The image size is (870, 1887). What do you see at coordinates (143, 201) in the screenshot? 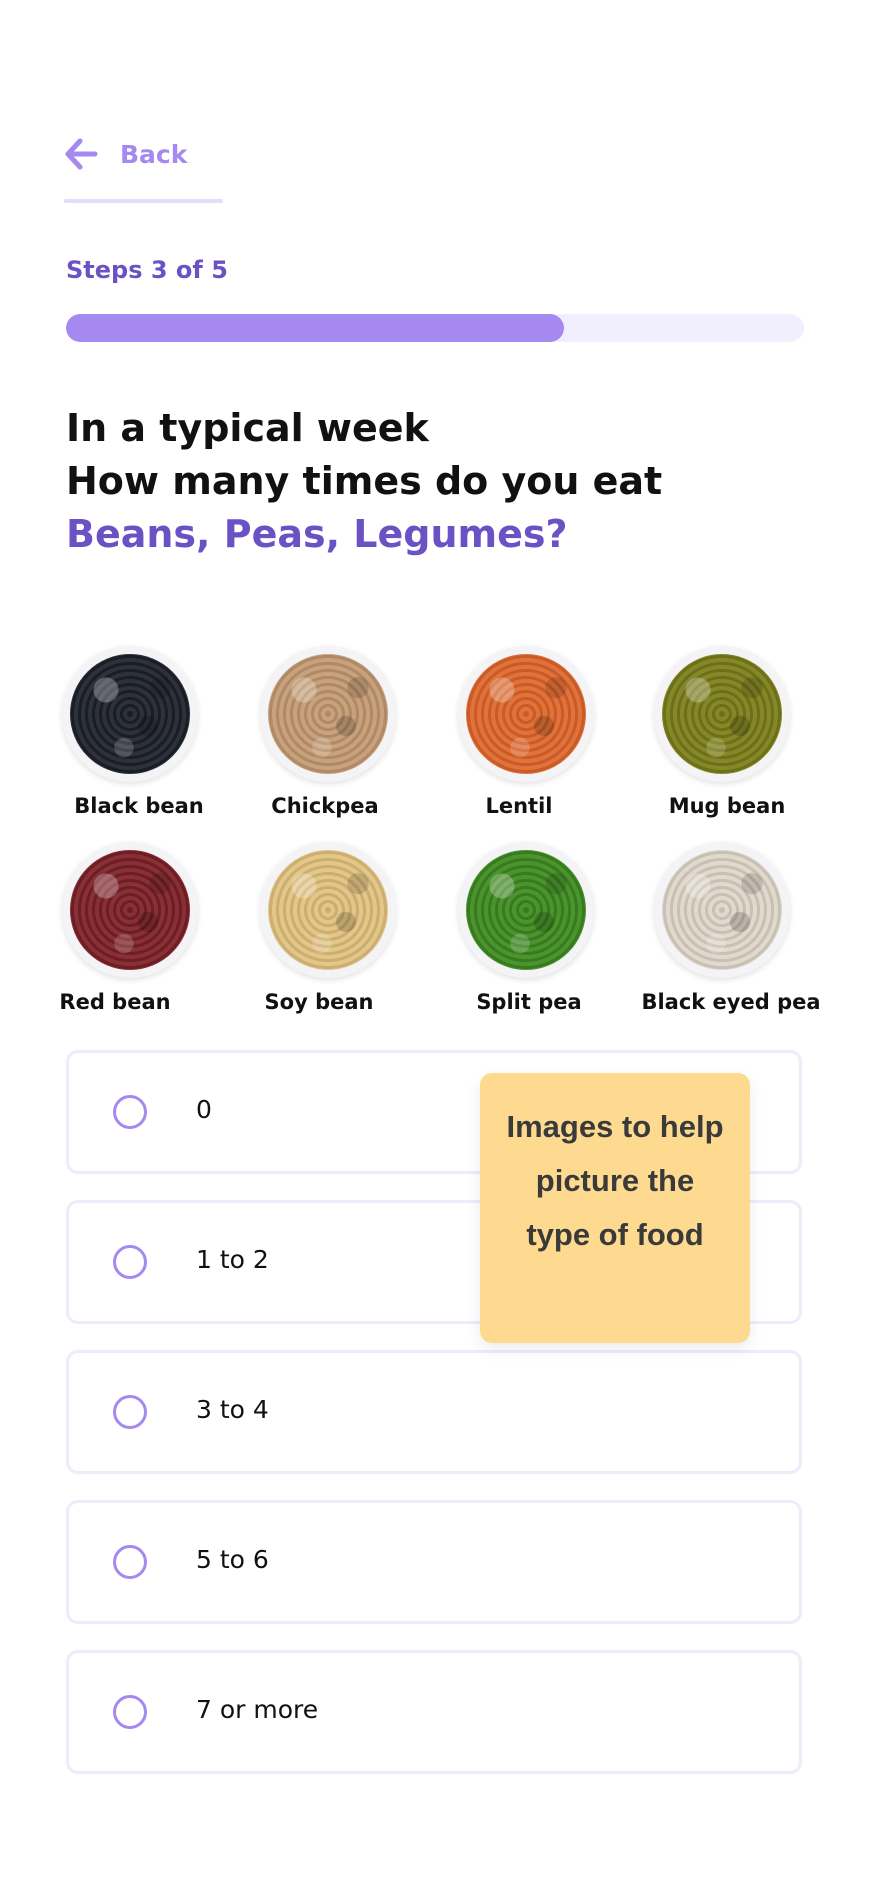
I see `back-underline` at bounding box center [143, 201].